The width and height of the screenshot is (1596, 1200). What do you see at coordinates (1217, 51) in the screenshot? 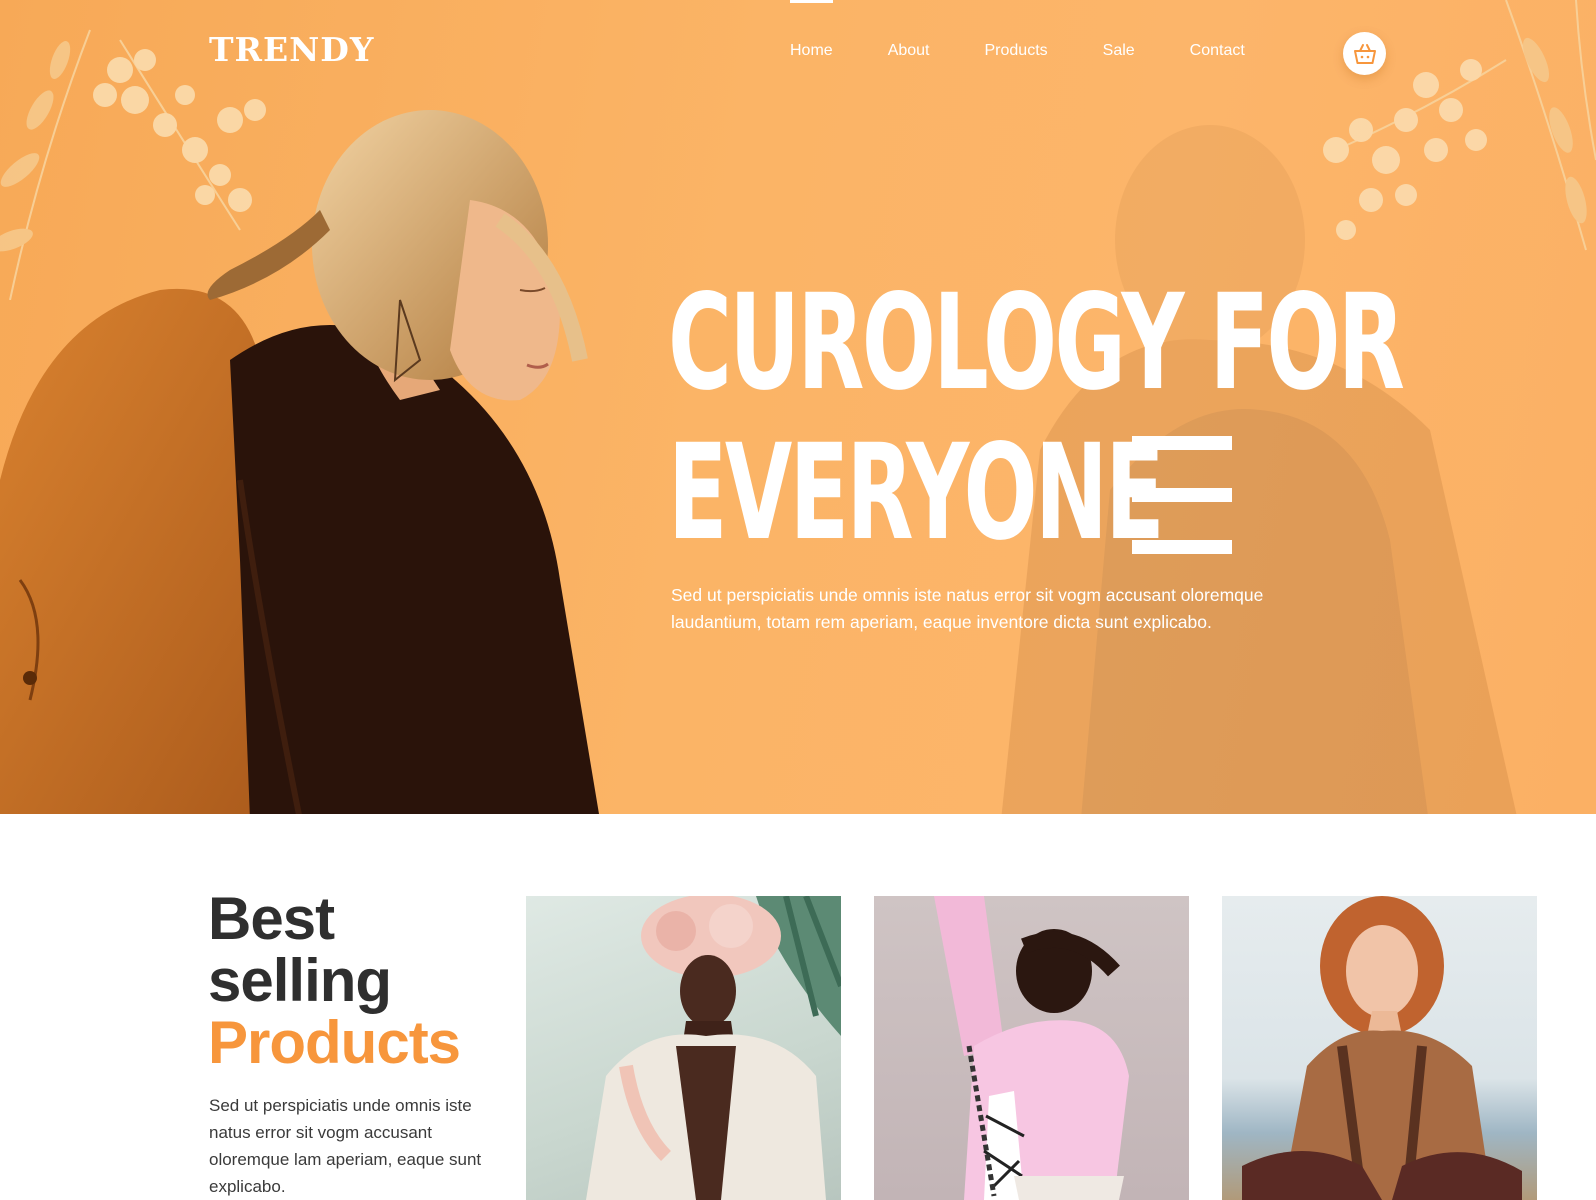
I see `nav-contact: Contact` at bounding box center [1217, 51].